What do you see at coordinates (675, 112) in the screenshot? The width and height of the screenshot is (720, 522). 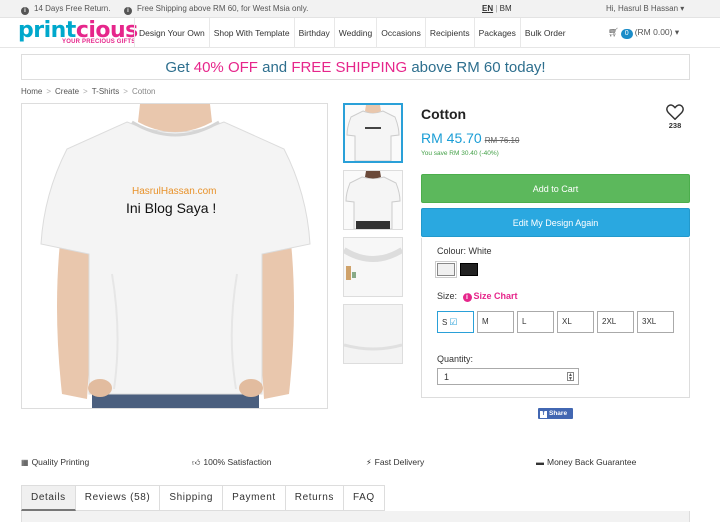 I see `heart-icon` at bounding box center [675, 112].